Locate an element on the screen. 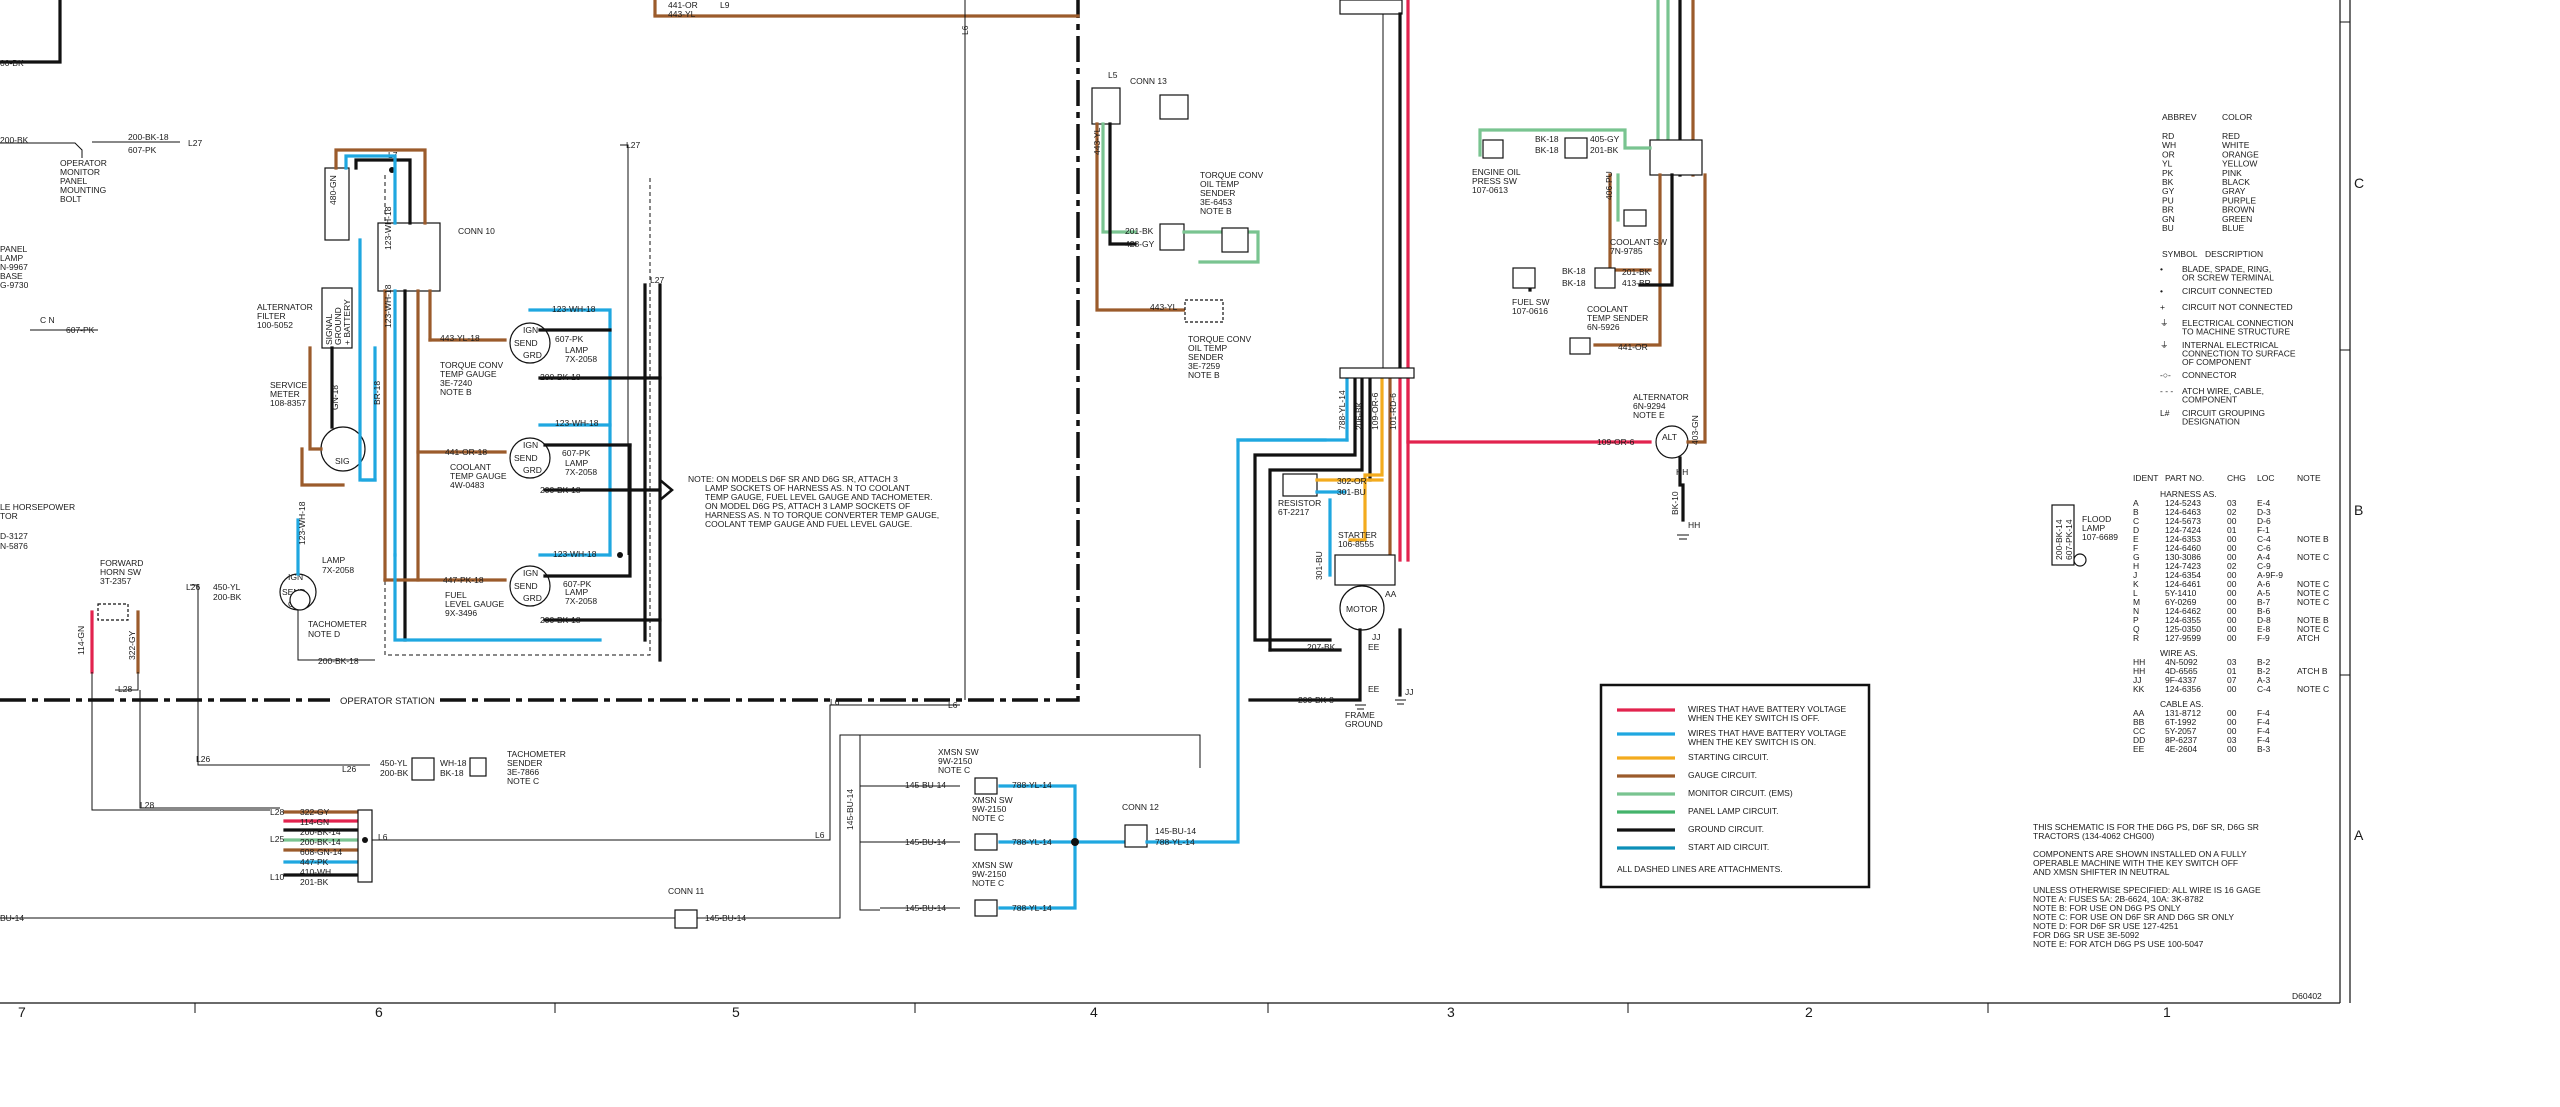  grid-col-1: 1 is located at coordinates (2167, 1012).